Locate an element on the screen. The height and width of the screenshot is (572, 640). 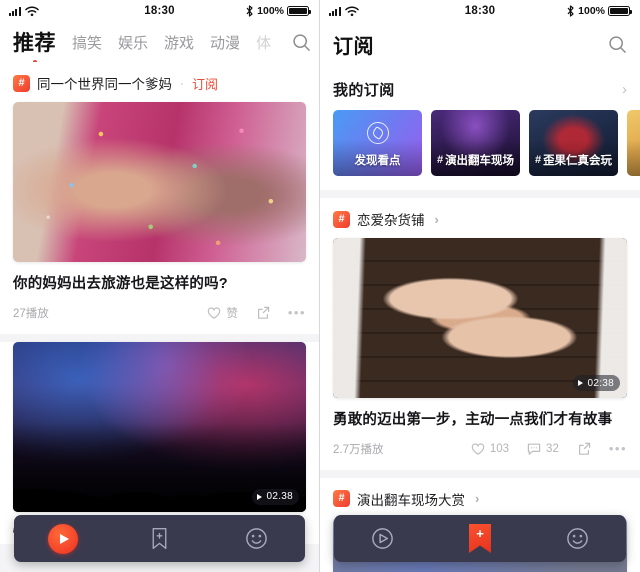
label-text: 发现看点 is located at coordinates (377, 161).